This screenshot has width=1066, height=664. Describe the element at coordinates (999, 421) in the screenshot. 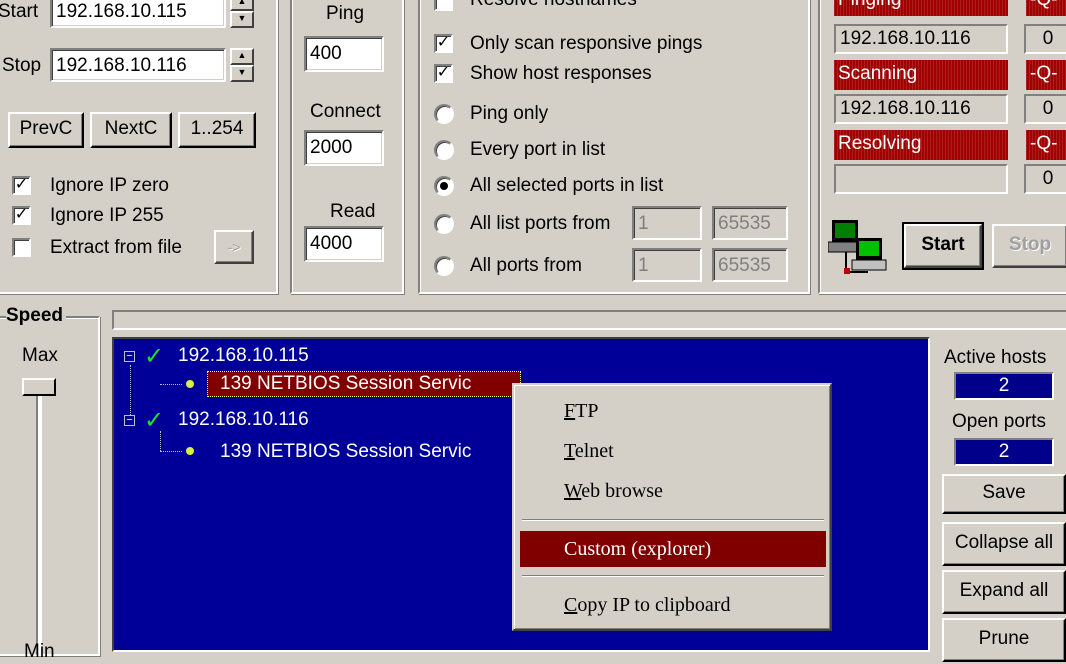

I see `open-ports-label: Open ports` at that location.